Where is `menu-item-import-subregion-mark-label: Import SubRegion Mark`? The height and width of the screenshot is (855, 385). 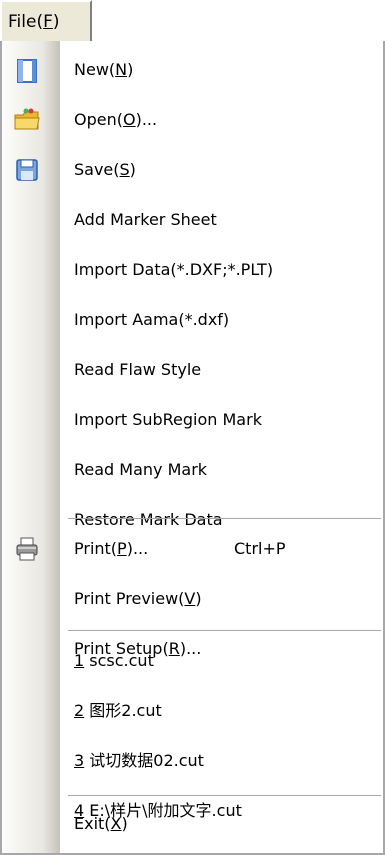 menu-item-import-subregion-mark-label: Import SubRegion Mark is located at coordinates (168, 419).